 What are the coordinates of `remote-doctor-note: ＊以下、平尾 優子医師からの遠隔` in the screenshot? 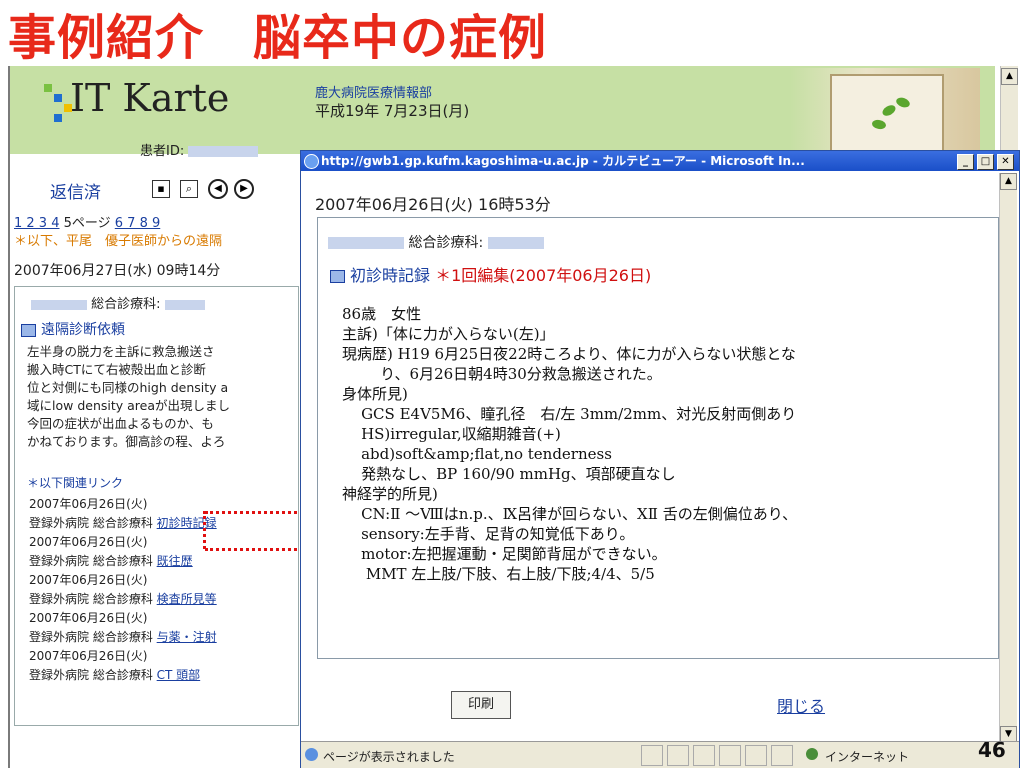 It's located at (118, 241).